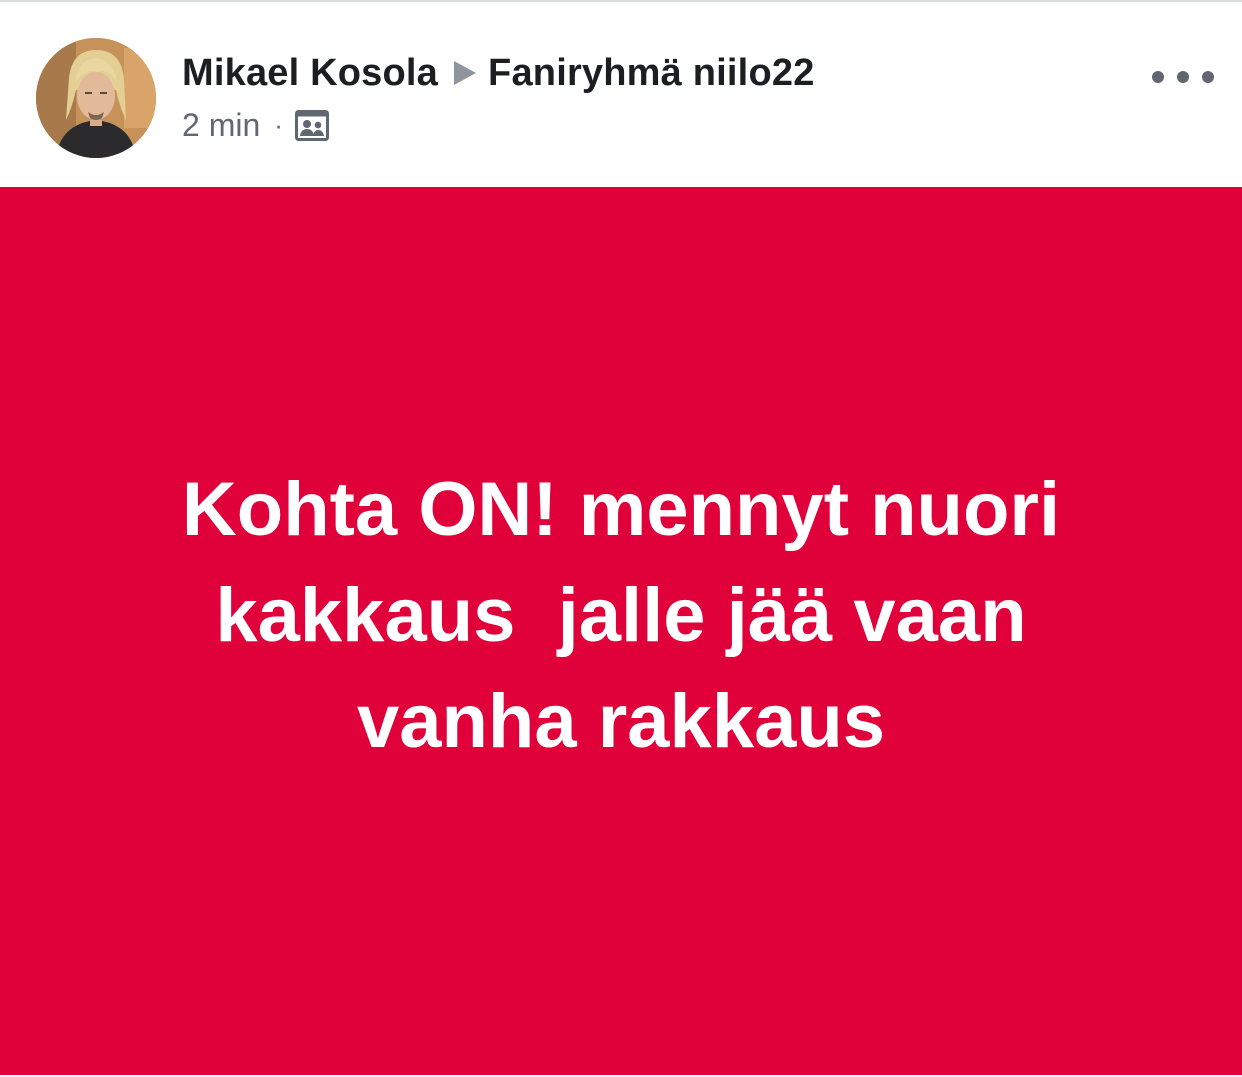  Describe the element at coordinates (310, 73) in the screenshot. I see `author-name-link: Mikael Kosola` at that location.